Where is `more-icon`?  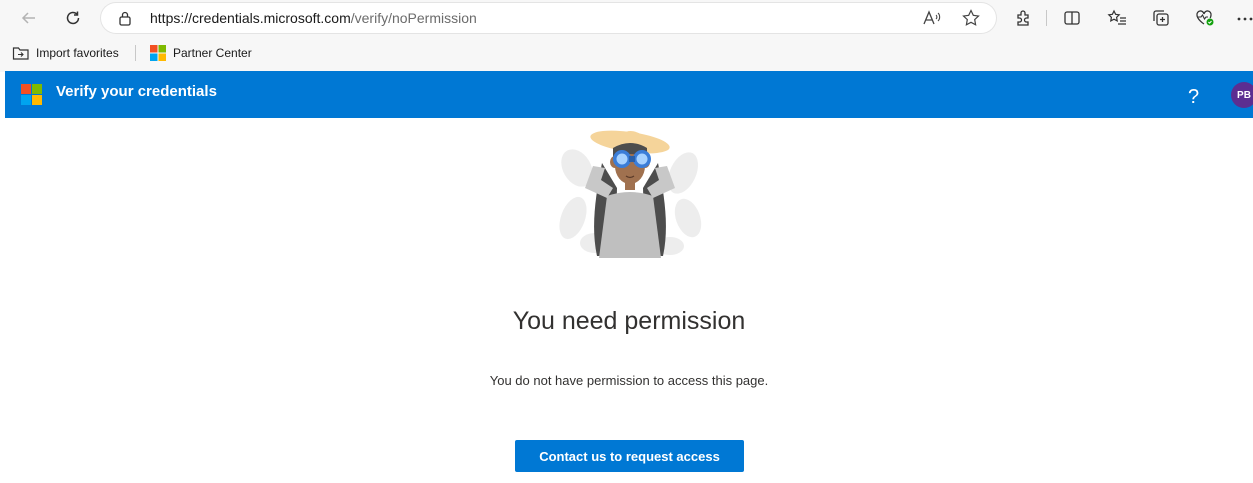
more-icon is located at coordinates (1244, 18).